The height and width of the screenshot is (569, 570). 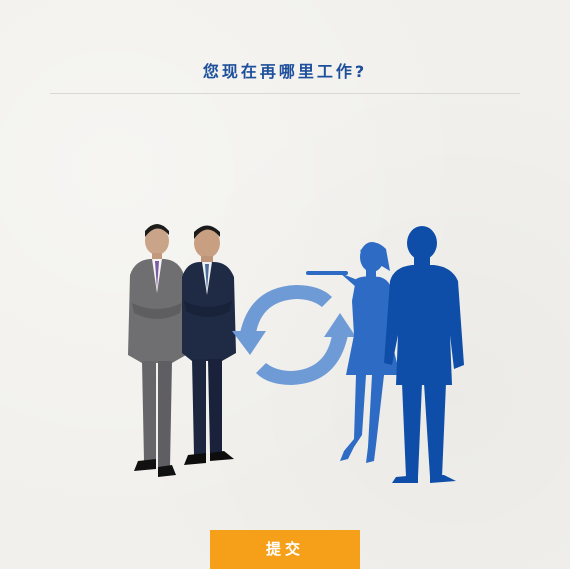 I want to click on submit-button: 提交, so click(x=285, y=549).